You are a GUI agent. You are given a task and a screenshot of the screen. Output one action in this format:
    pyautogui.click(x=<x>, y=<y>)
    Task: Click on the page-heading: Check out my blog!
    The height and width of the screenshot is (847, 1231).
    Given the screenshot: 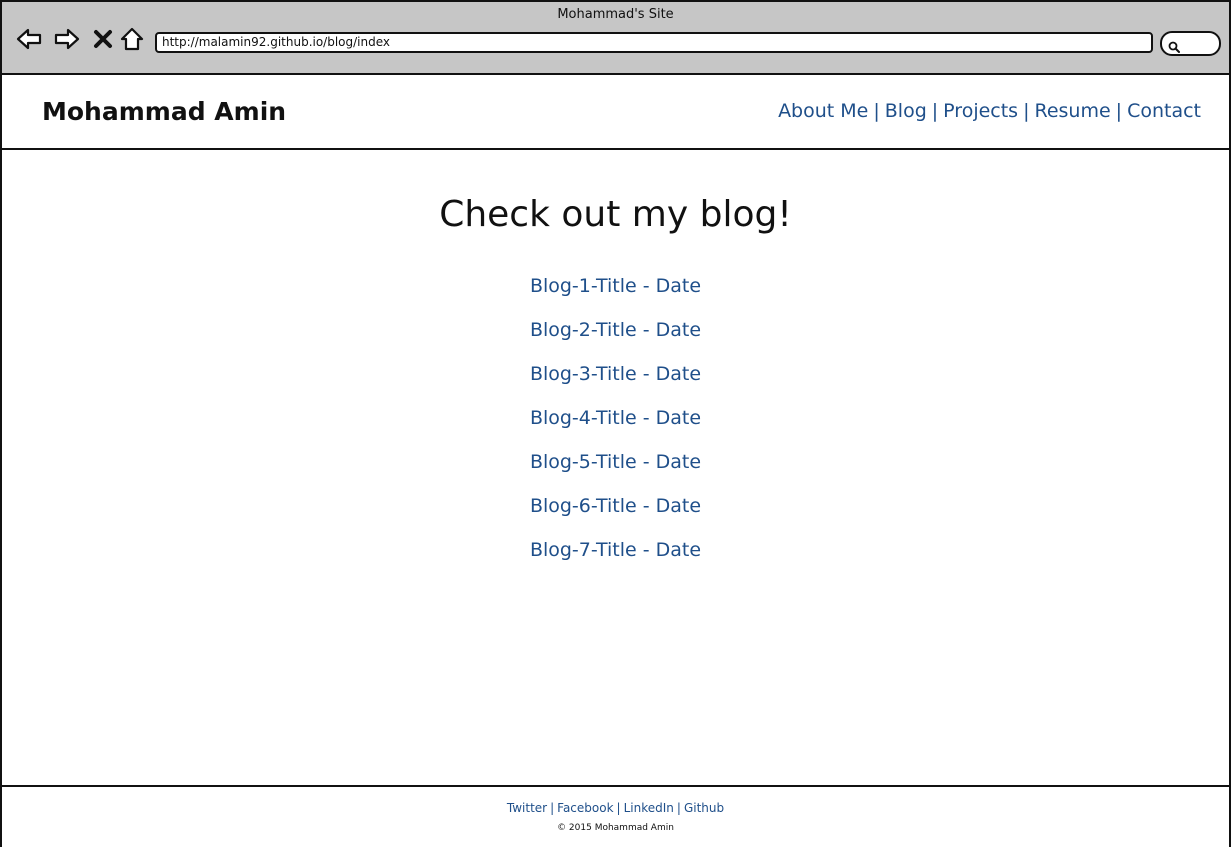 What is the action you would take?
    pyautogui.click(x=615, y=214)
    